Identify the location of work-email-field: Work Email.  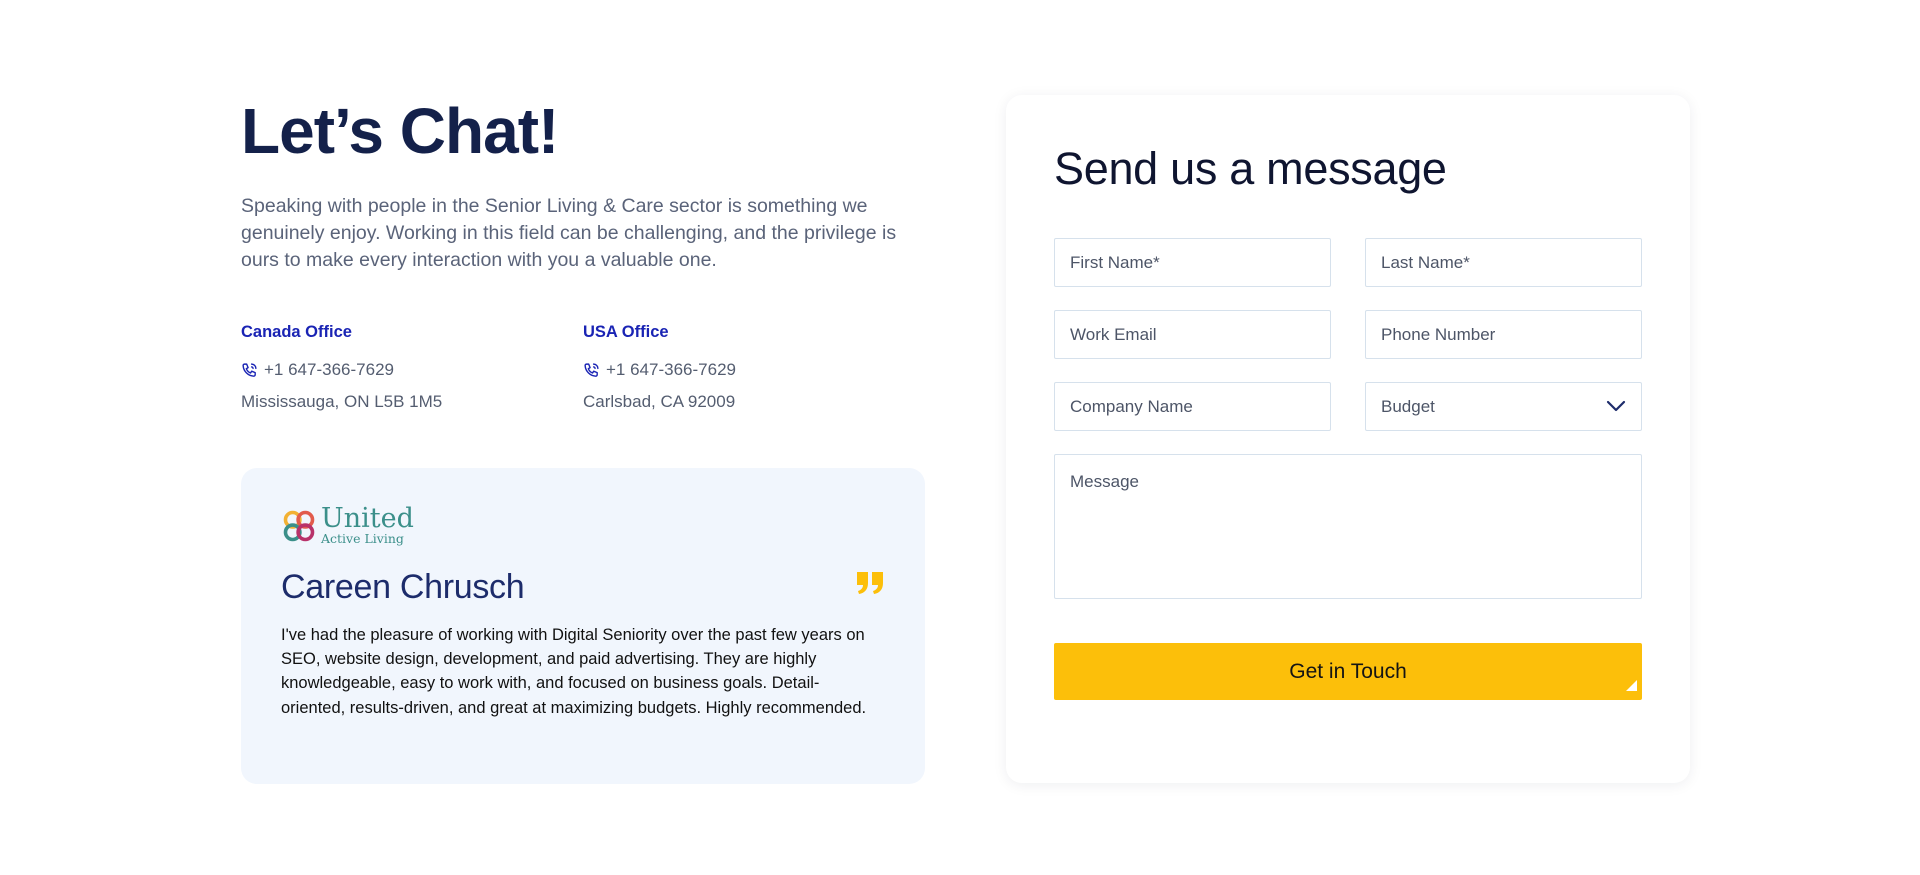
(1192, 334).